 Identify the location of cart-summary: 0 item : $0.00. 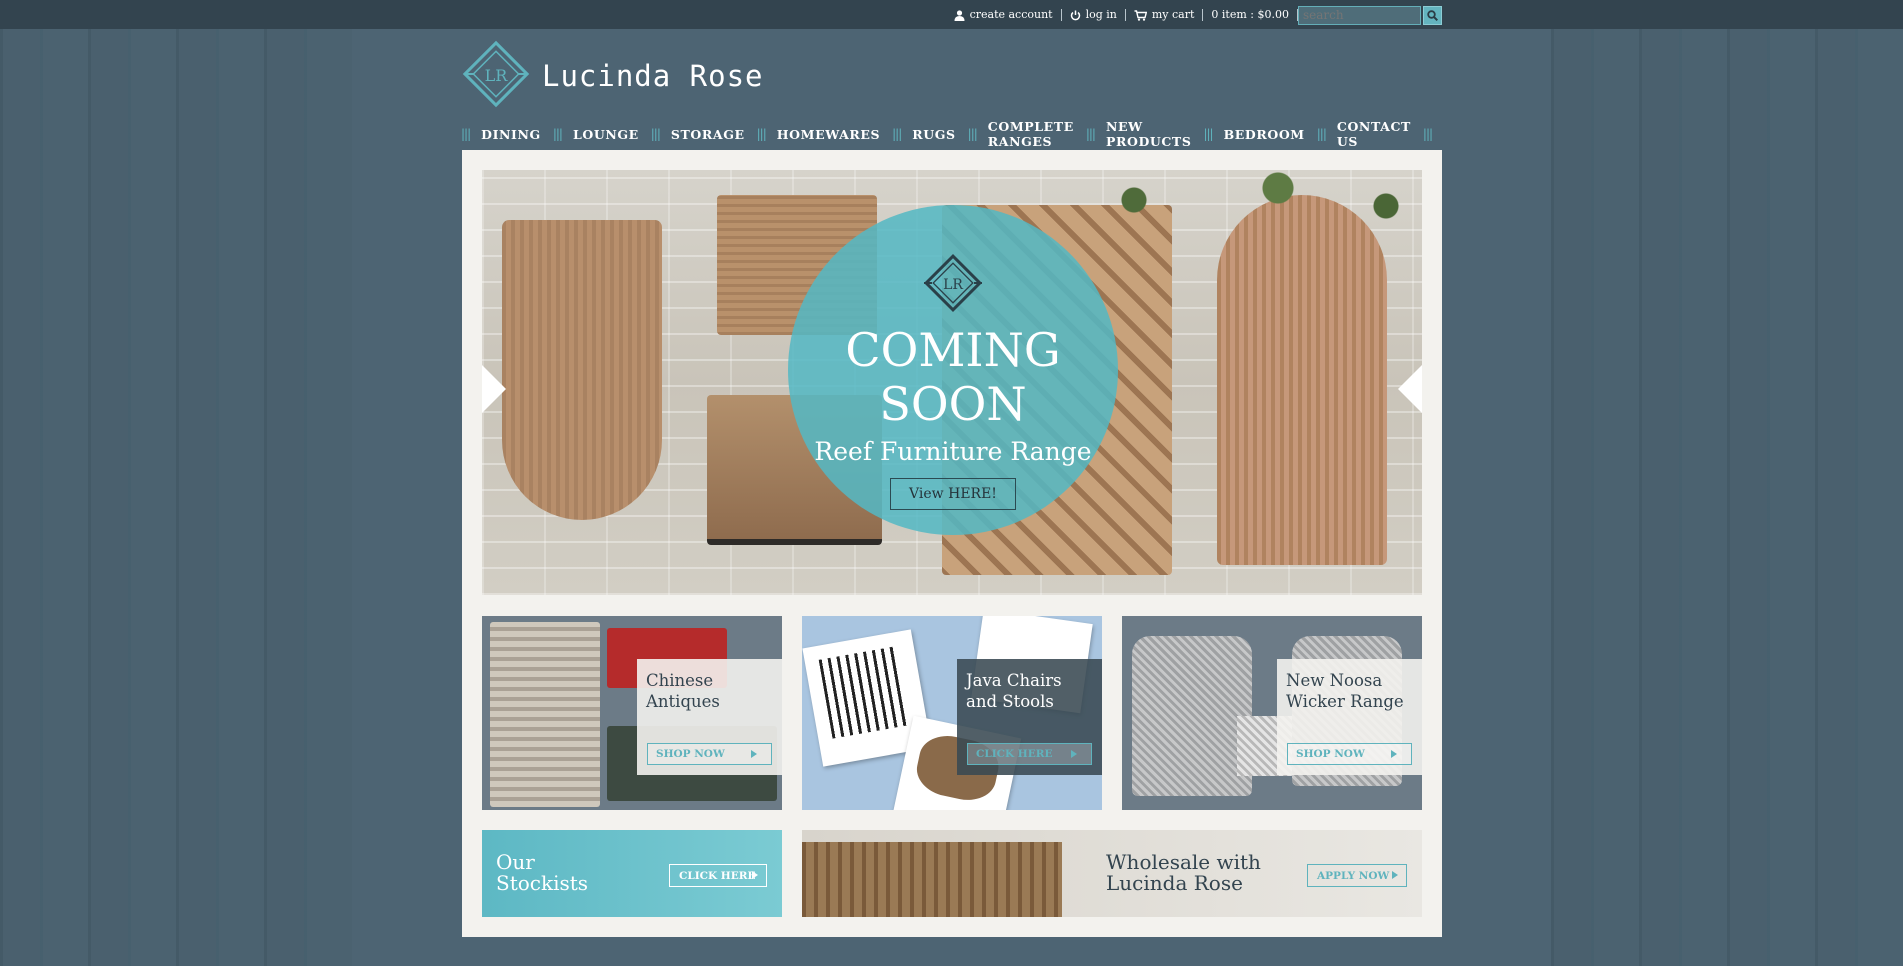
(1250, 15).